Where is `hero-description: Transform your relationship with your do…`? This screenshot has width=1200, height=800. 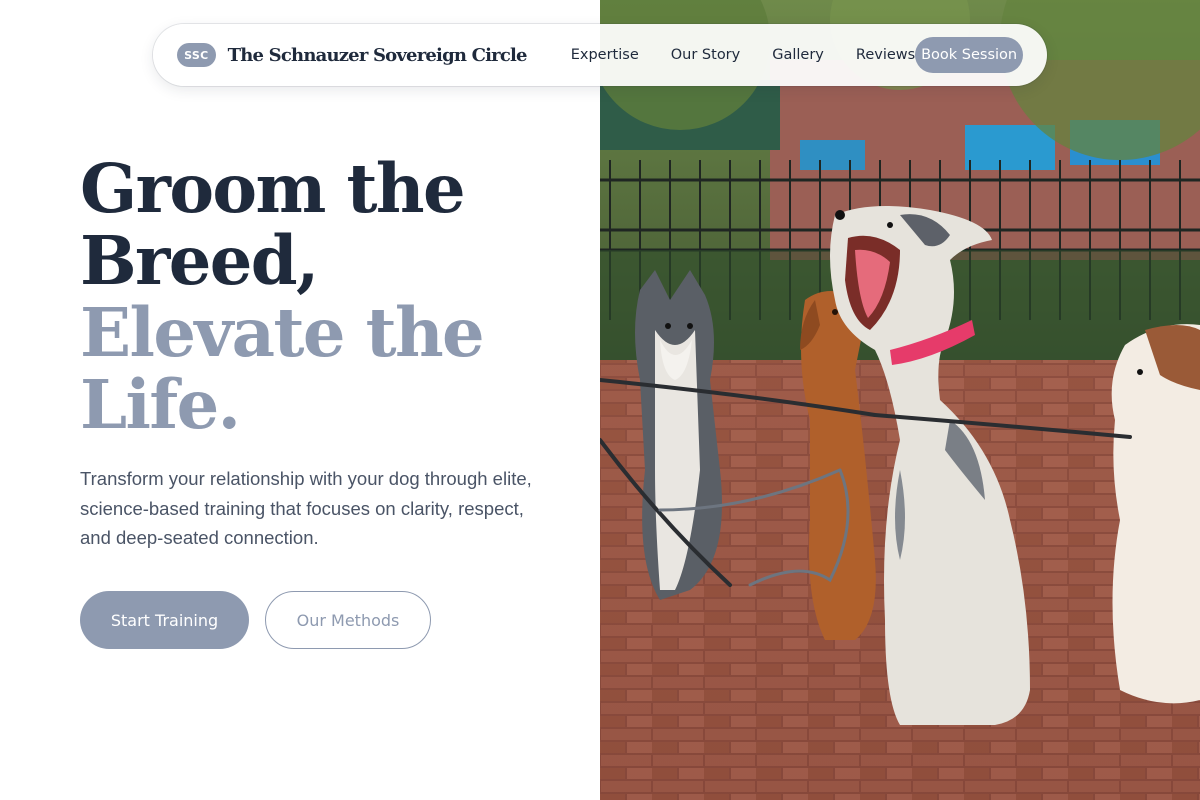
hero-description: Transform your relationship with your do… is located at coordinates (306, 508).